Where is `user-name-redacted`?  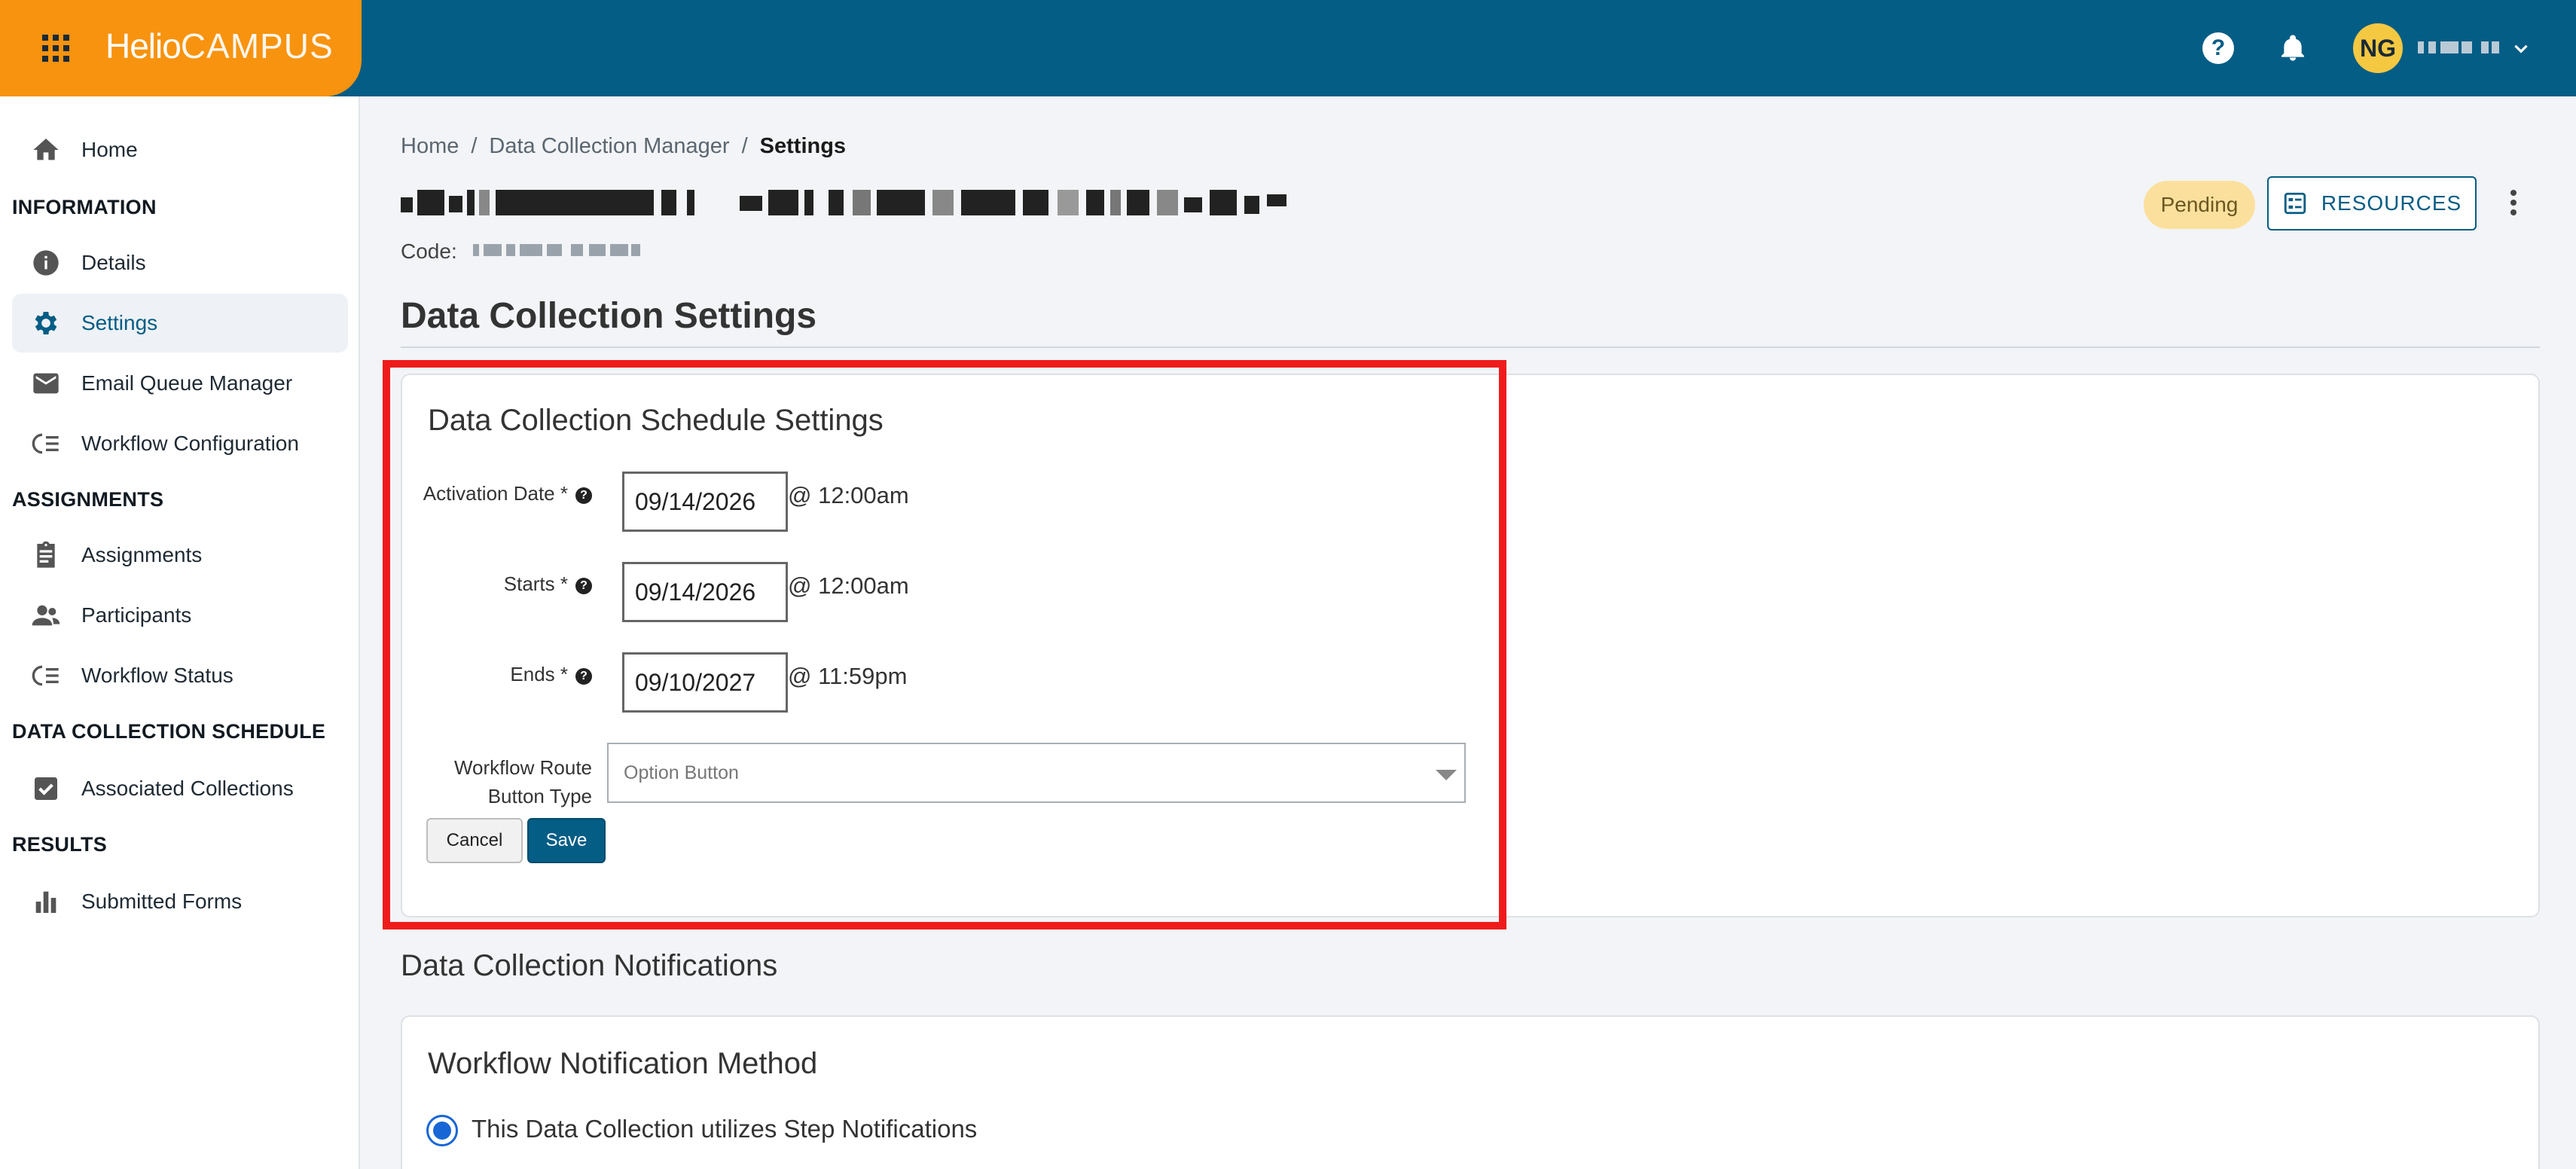 user-name-redacted is located at coordinates (2460, 48).